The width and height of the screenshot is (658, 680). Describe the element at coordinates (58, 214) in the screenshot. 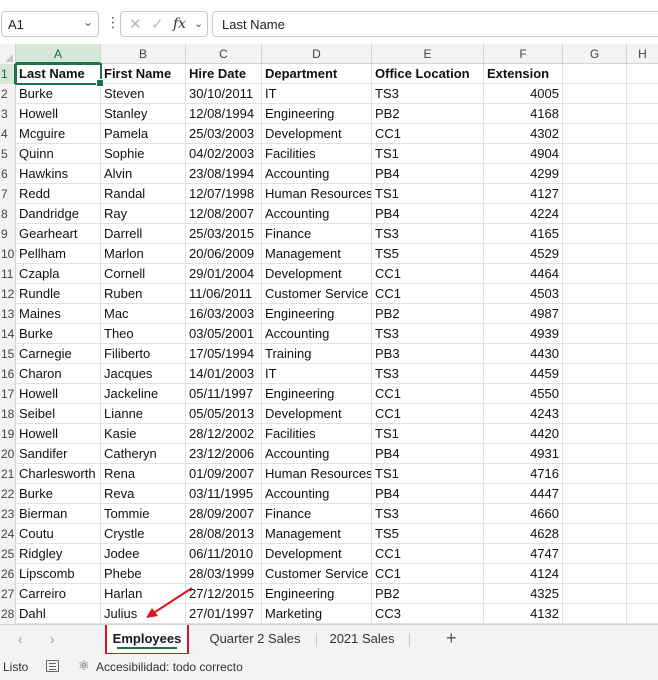

I see `cell-last-name: Dandridge` at that location.